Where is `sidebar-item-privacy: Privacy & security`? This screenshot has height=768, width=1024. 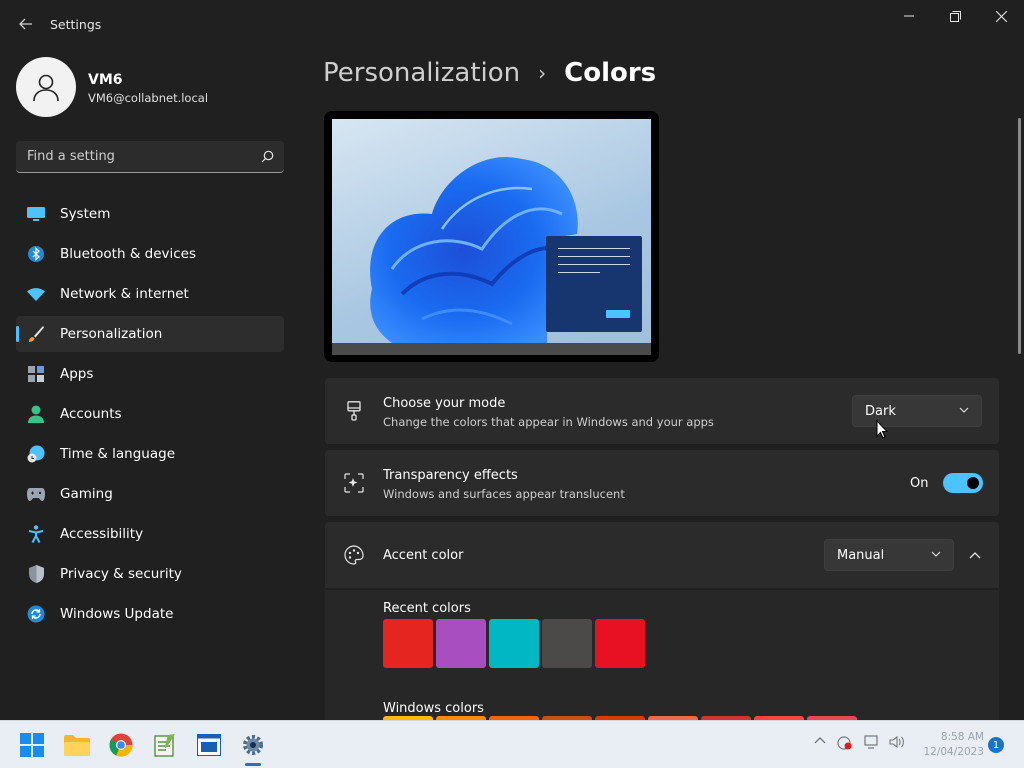 sidebar-item-privacy: Privacy & security is located at coordinates (150, 574).